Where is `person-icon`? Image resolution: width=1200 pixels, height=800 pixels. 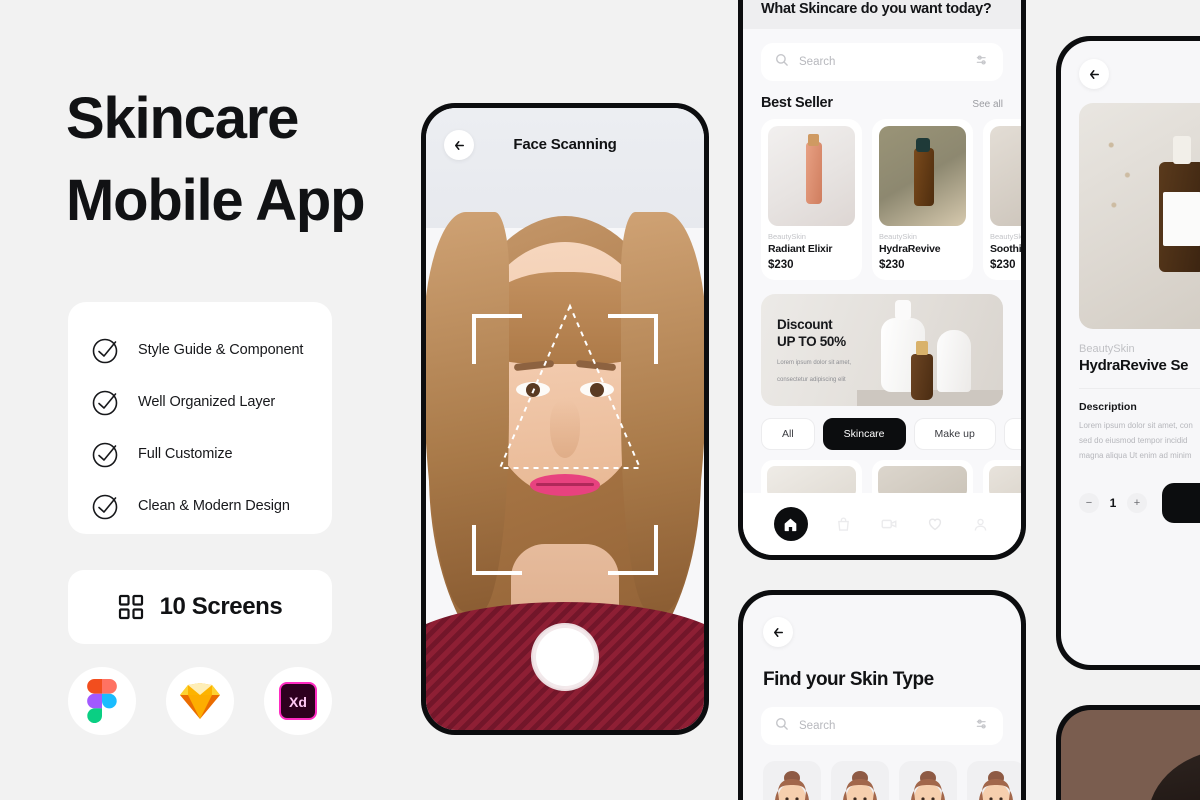 person-icon is located at coordinates (980, 524).